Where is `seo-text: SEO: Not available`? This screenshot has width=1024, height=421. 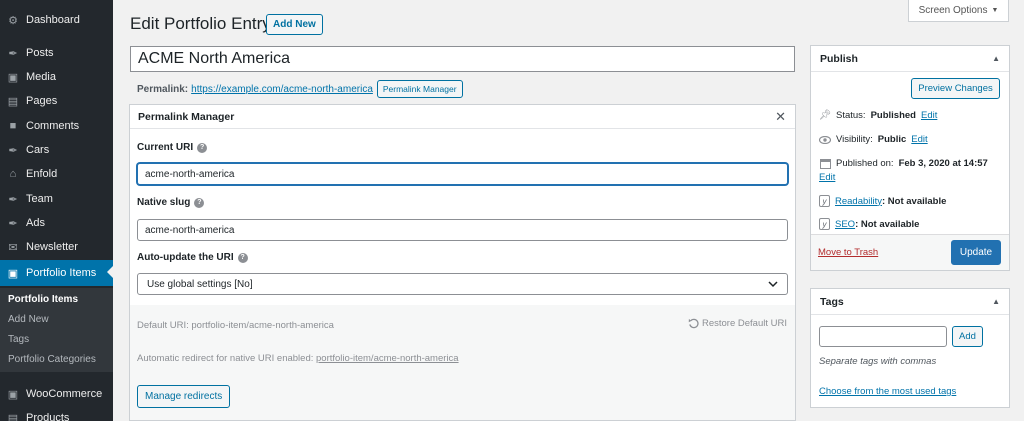
seo-text: SEO: Not available is located at coordinates (877, 224).